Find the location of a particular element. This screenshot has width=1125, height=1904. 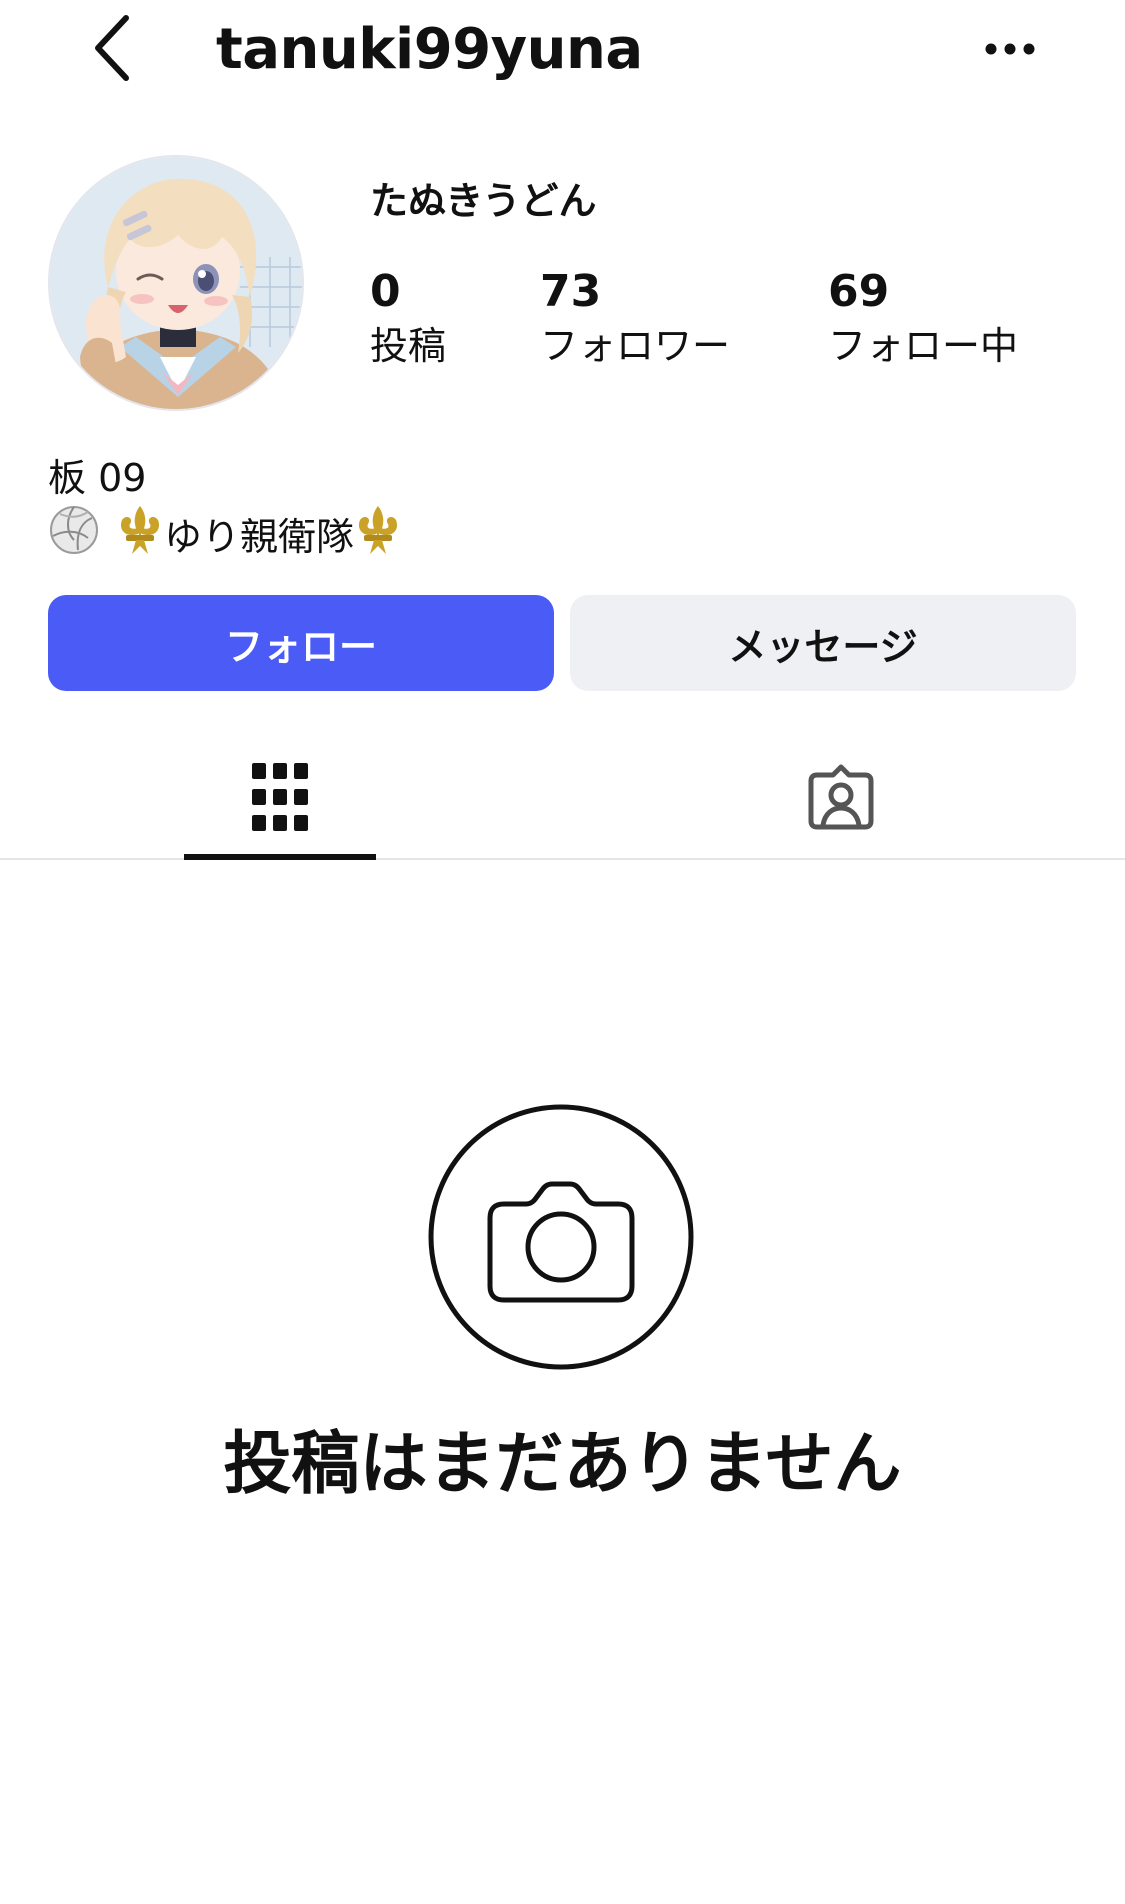

tab-posts-grid is located at coordinates (280, 799).